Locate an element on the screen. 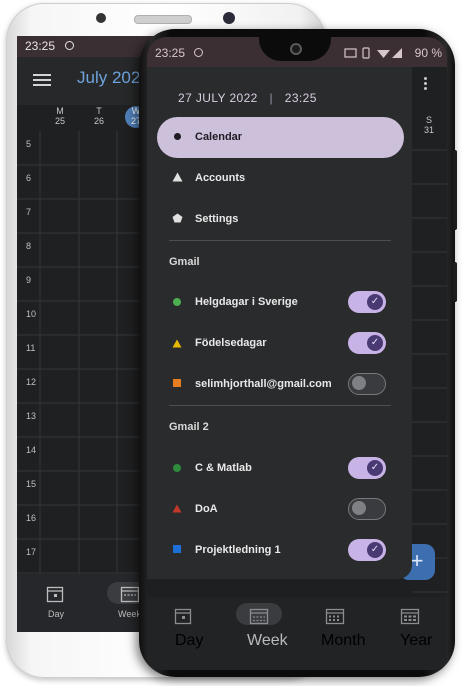 This screenshot has width=462, height=686. week-grid-edge is located at coordinates (429, 371).